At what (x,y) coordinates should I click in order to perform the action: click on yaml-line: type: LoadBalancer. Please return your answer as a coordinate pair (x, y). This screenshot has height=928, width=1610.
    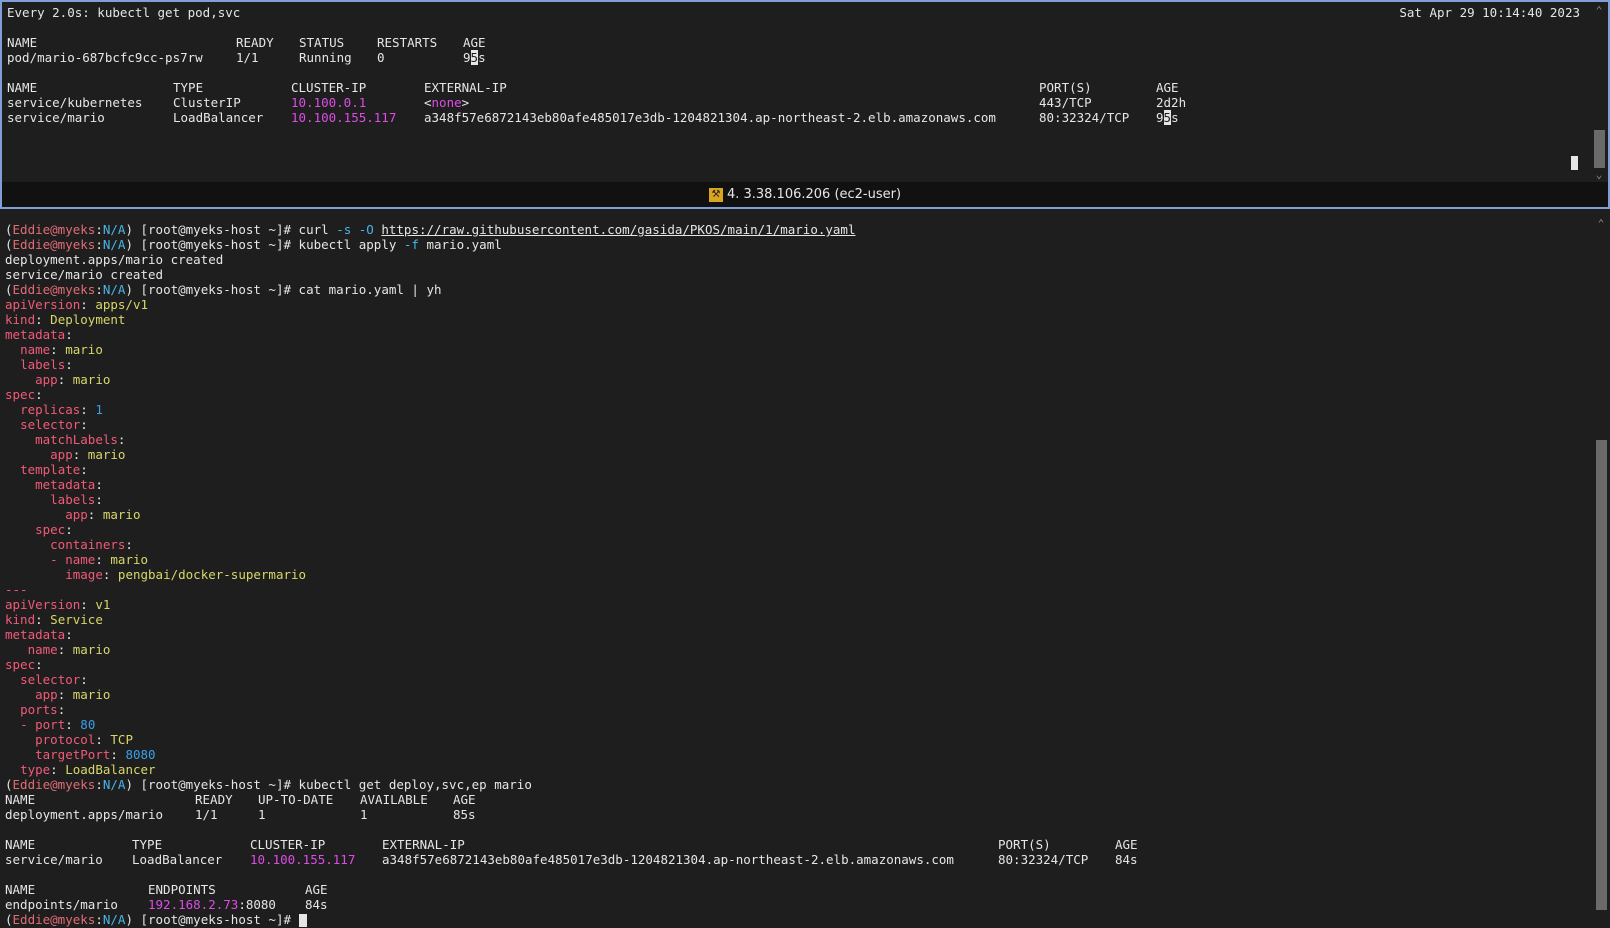
    Looking at the image, I should click on (88, 769).